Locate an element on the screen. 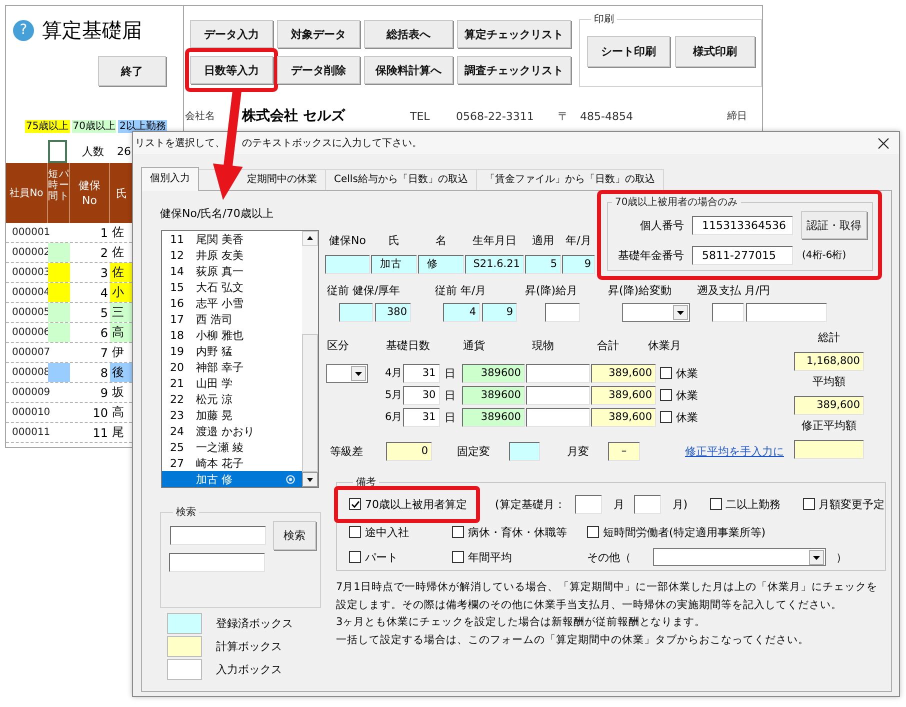  toolbar-button: データ入力 is located at coordinates (231, 34).